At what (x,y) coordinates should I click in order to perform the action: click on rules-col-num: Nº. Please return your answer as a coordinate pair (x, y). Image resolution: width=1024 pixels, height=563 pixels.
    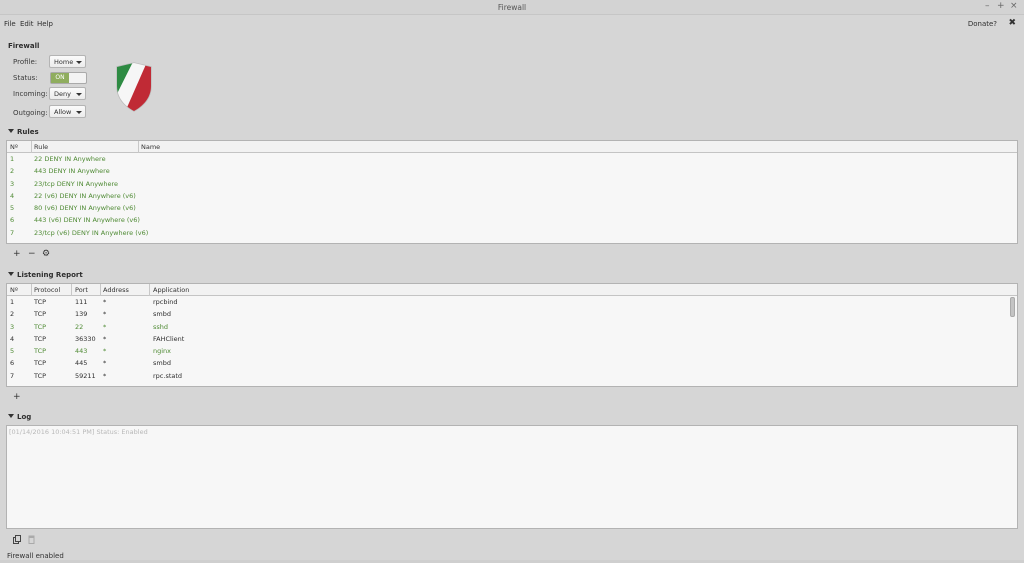
    Looking at the image, I should click on (14, 147).